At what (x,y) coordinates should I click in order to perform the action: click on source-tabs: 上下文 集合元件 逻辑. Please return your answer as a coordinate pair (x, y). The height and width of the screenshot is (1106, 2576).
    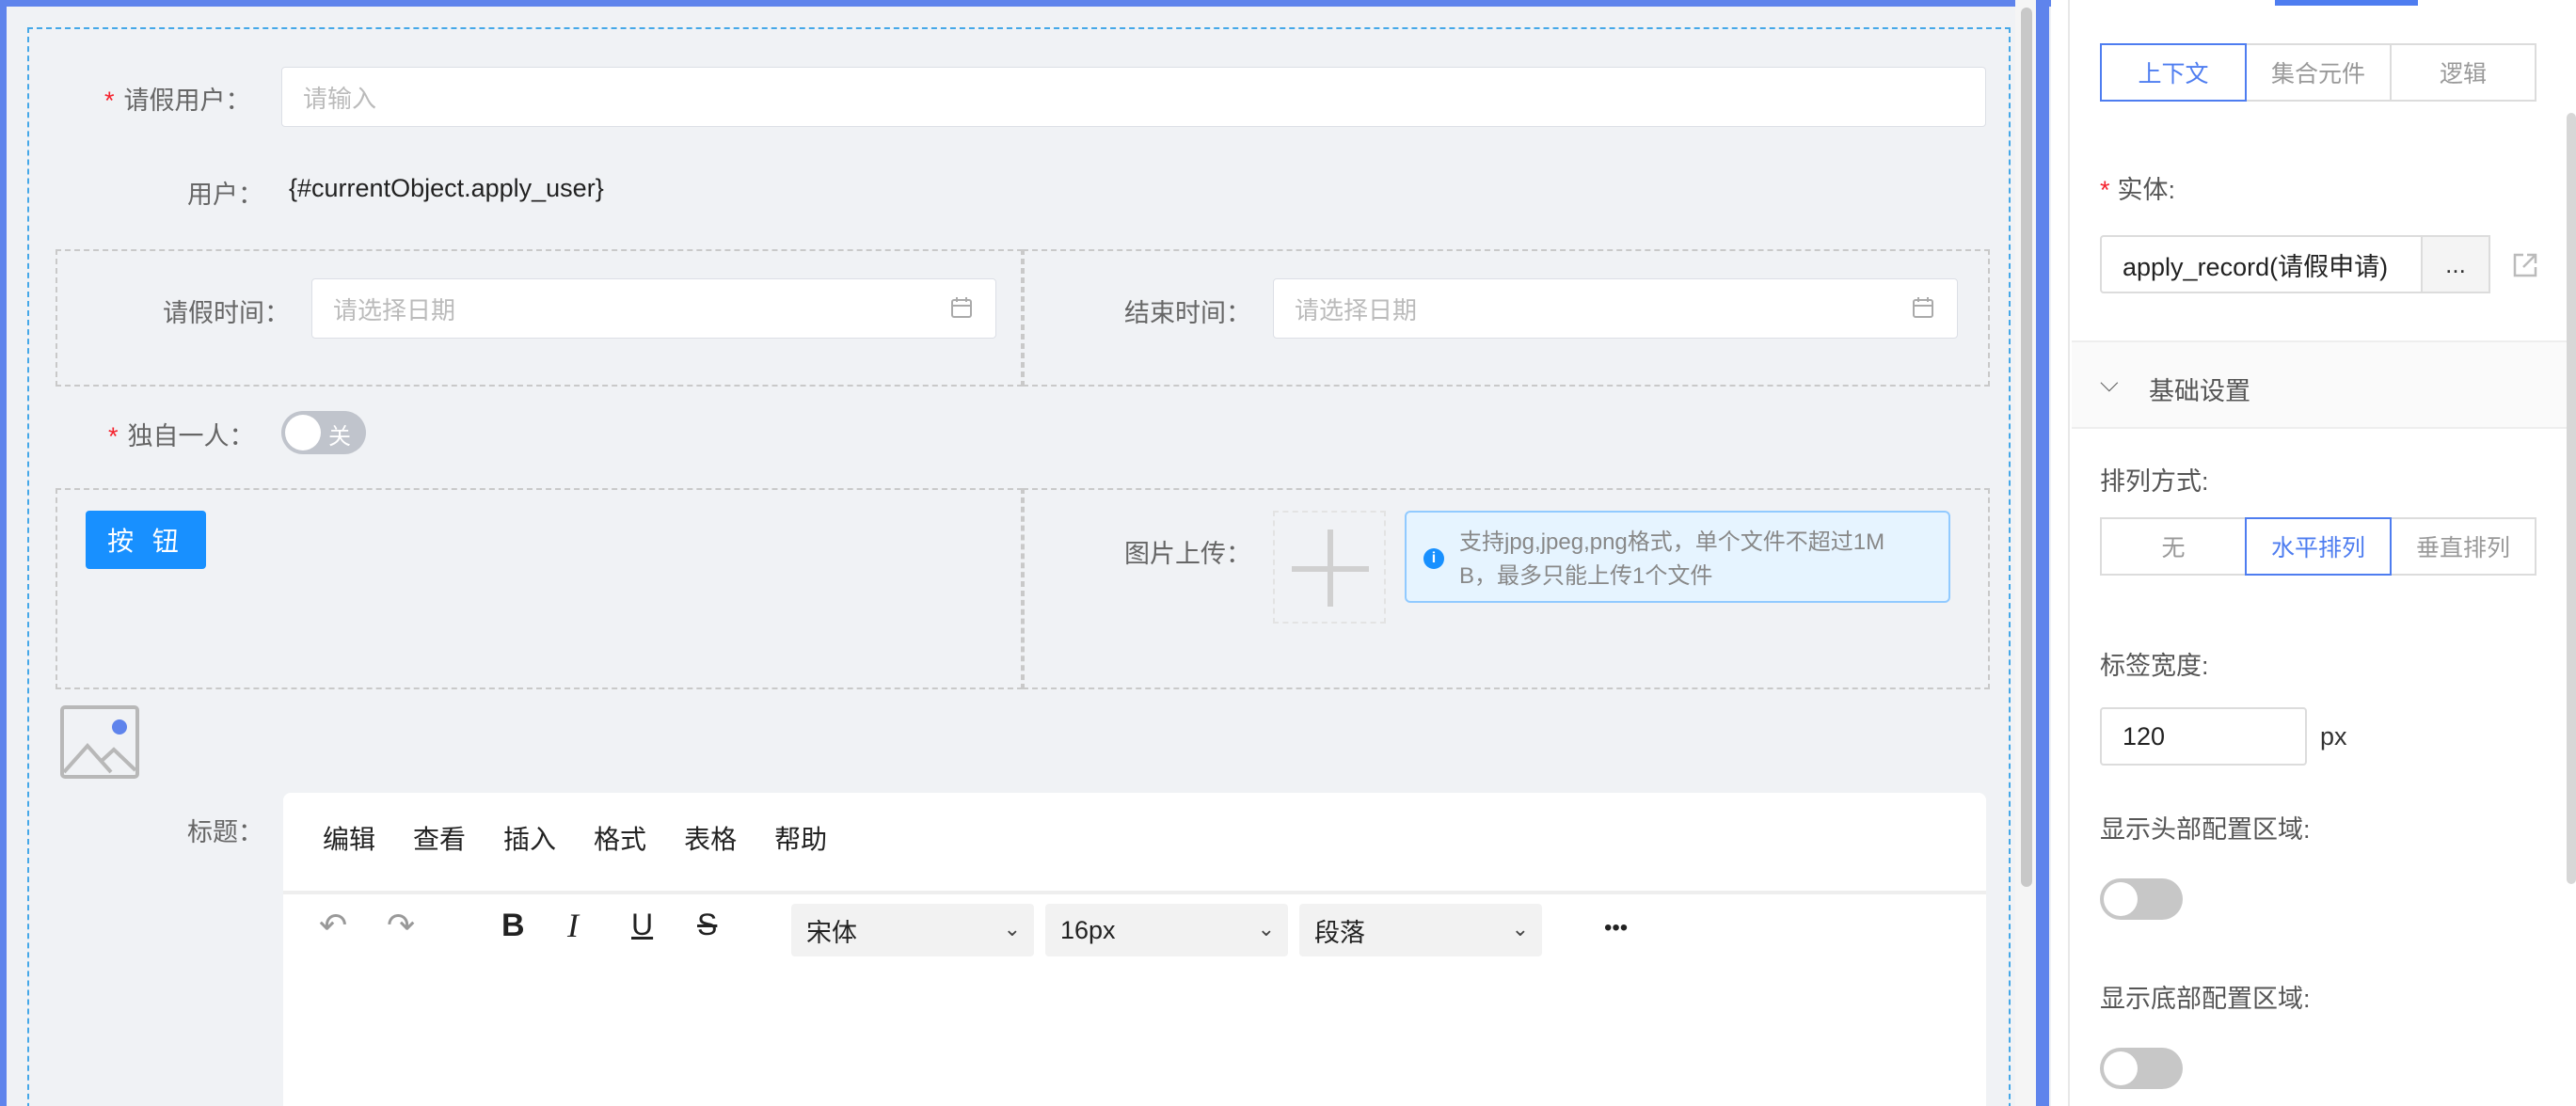
    Looking at the image, I should click on (2318, 72).